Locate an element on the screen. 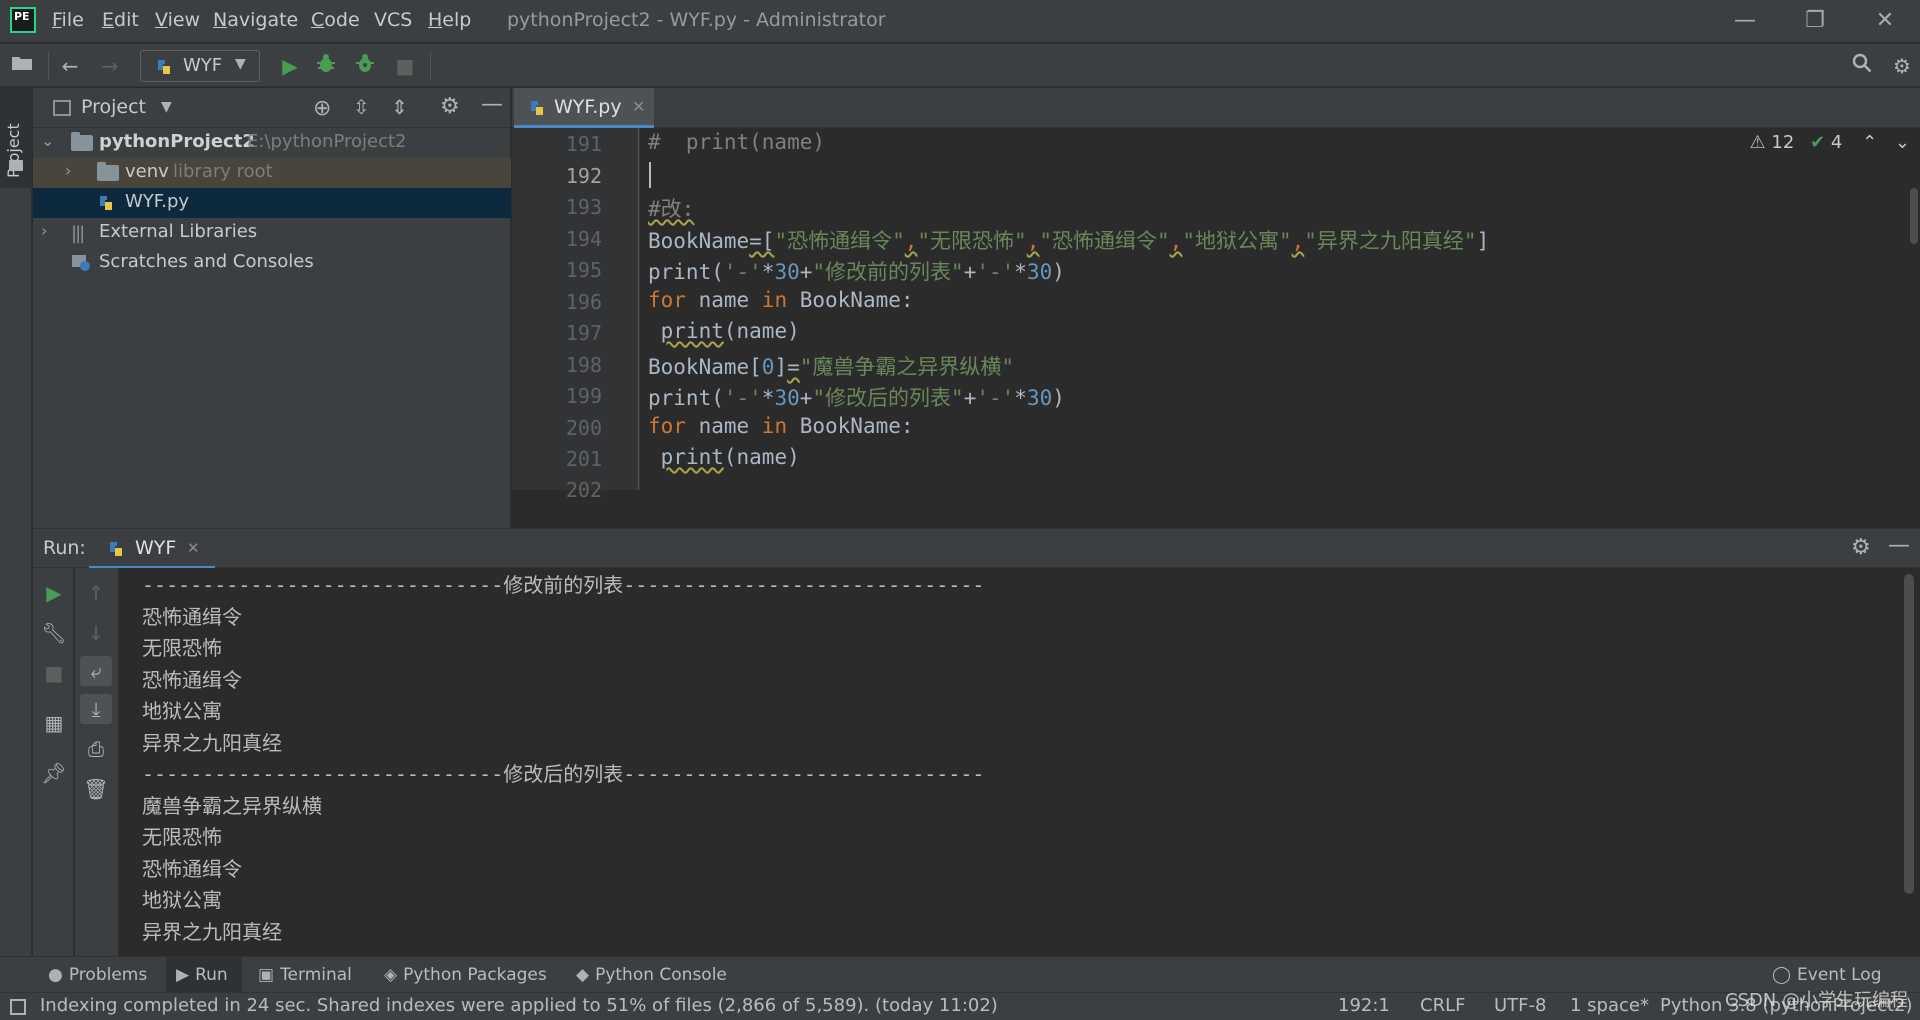 The image size is (1920, 1020). rerun-icon: ▶ is located at coordinates (54, 593).